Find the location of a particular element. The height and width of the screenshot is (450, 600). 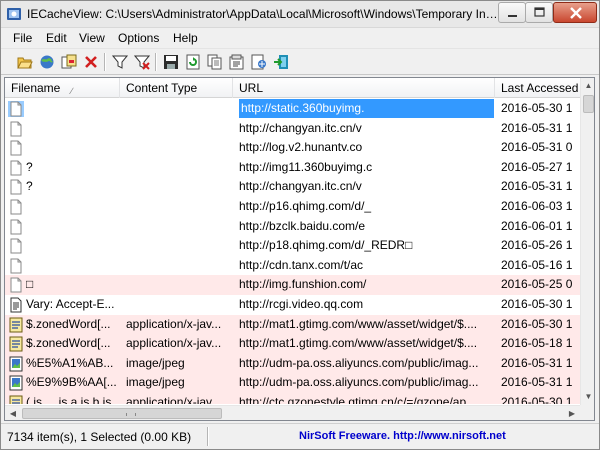

minimize-icon is located at coordinates (512, 16).